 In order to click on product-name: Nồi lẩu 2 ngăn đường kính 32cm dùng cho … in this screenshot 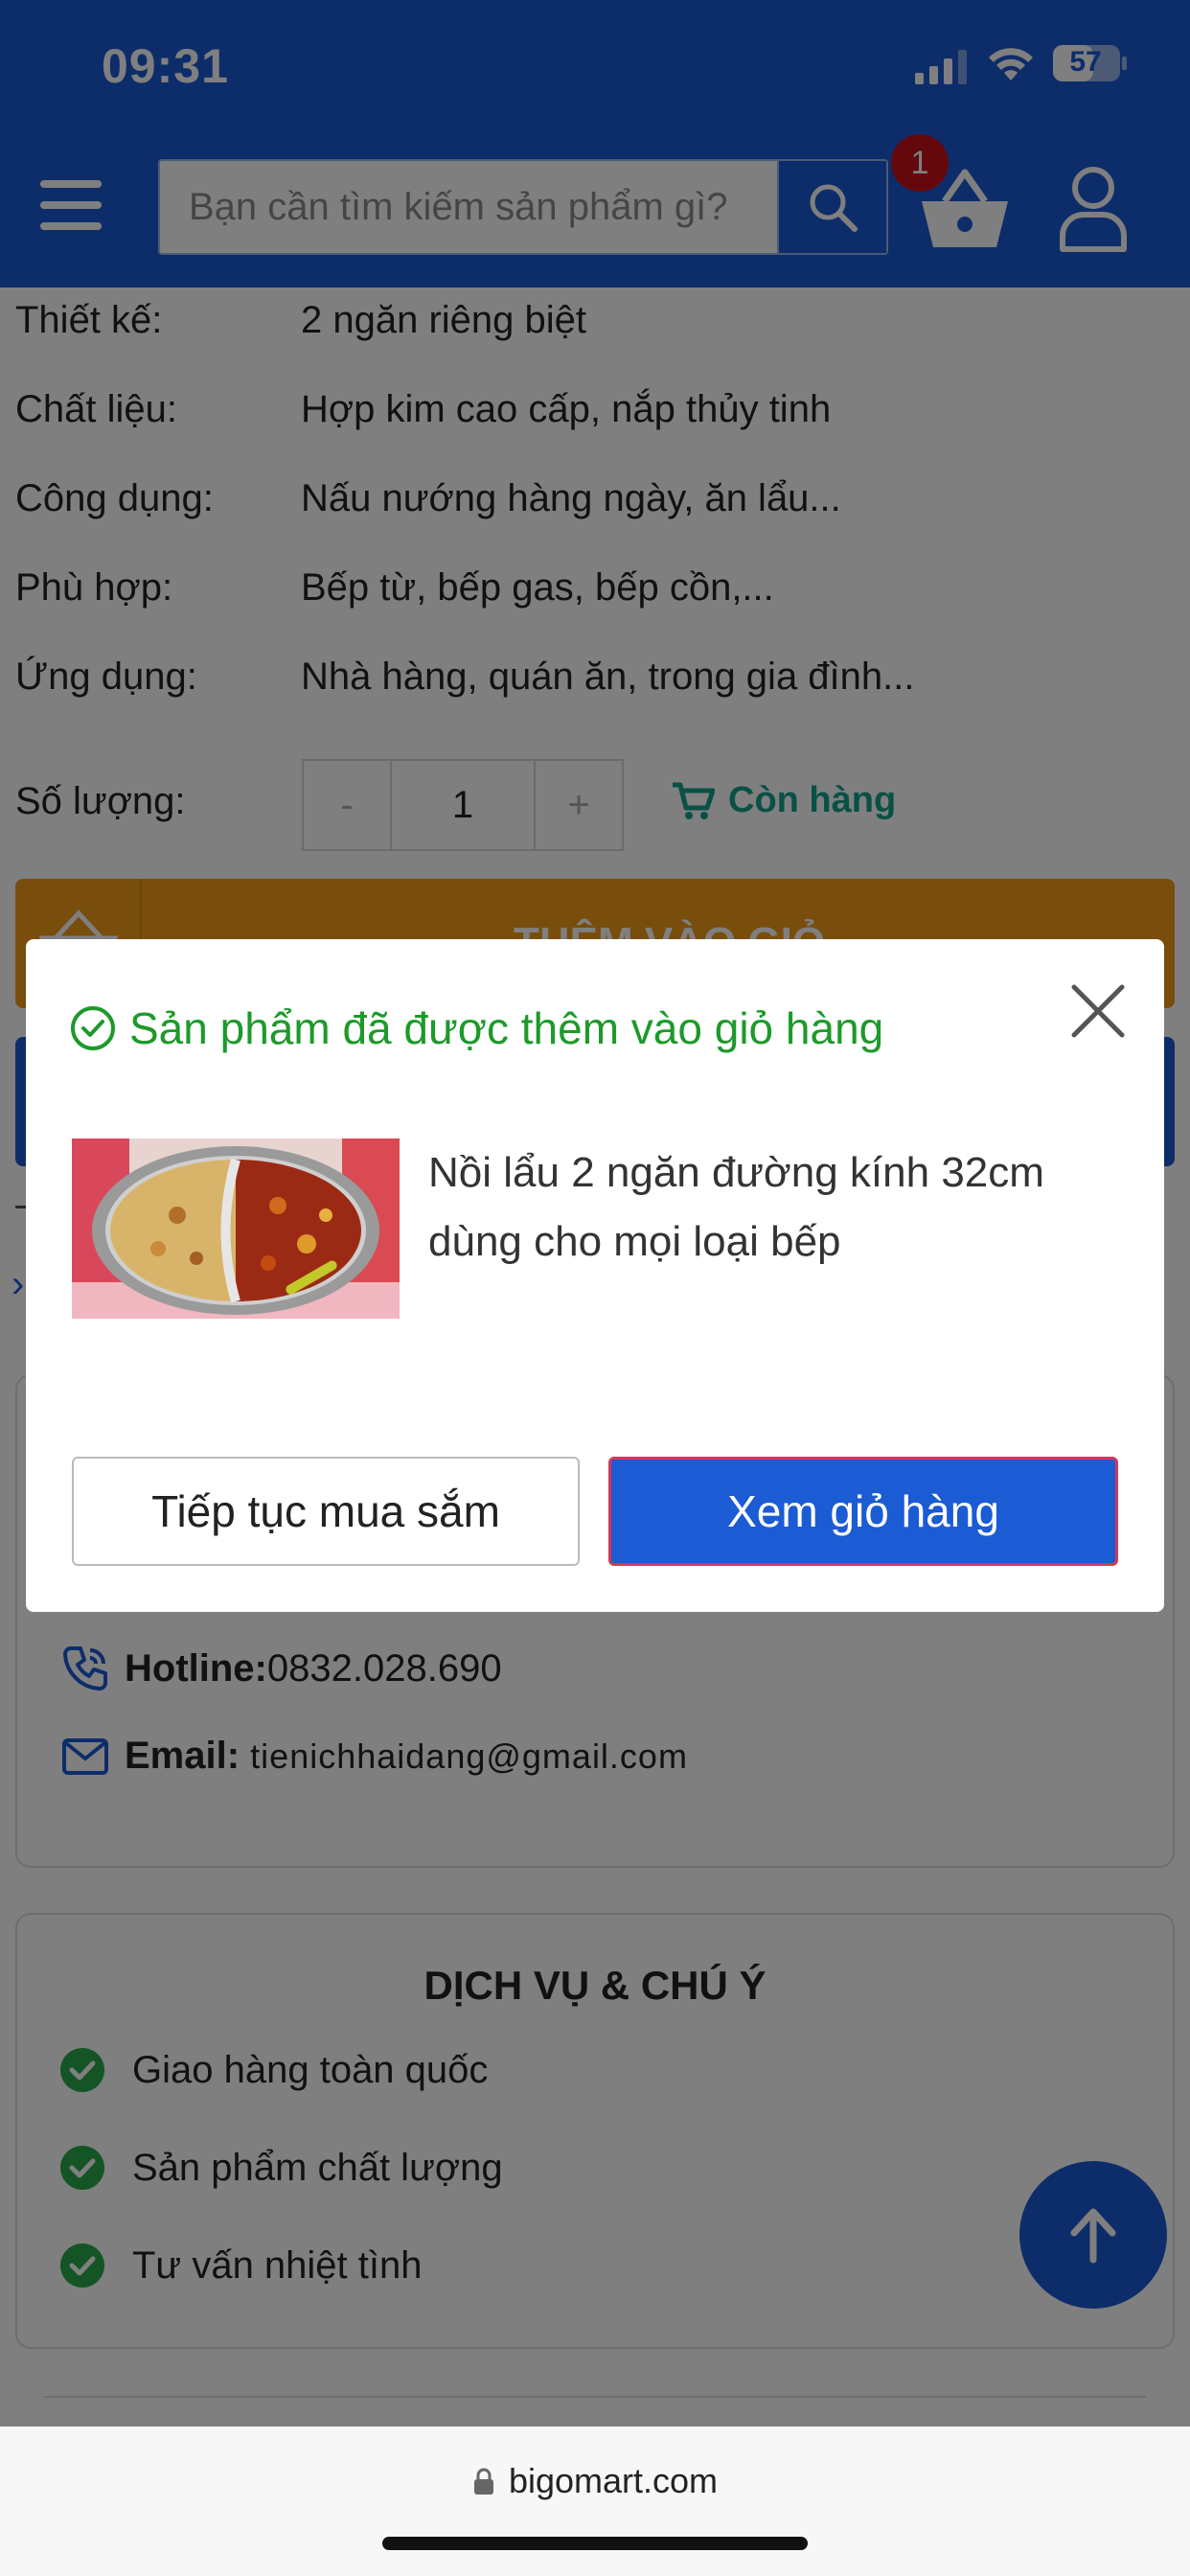, I will do `click(773, 1207)`.